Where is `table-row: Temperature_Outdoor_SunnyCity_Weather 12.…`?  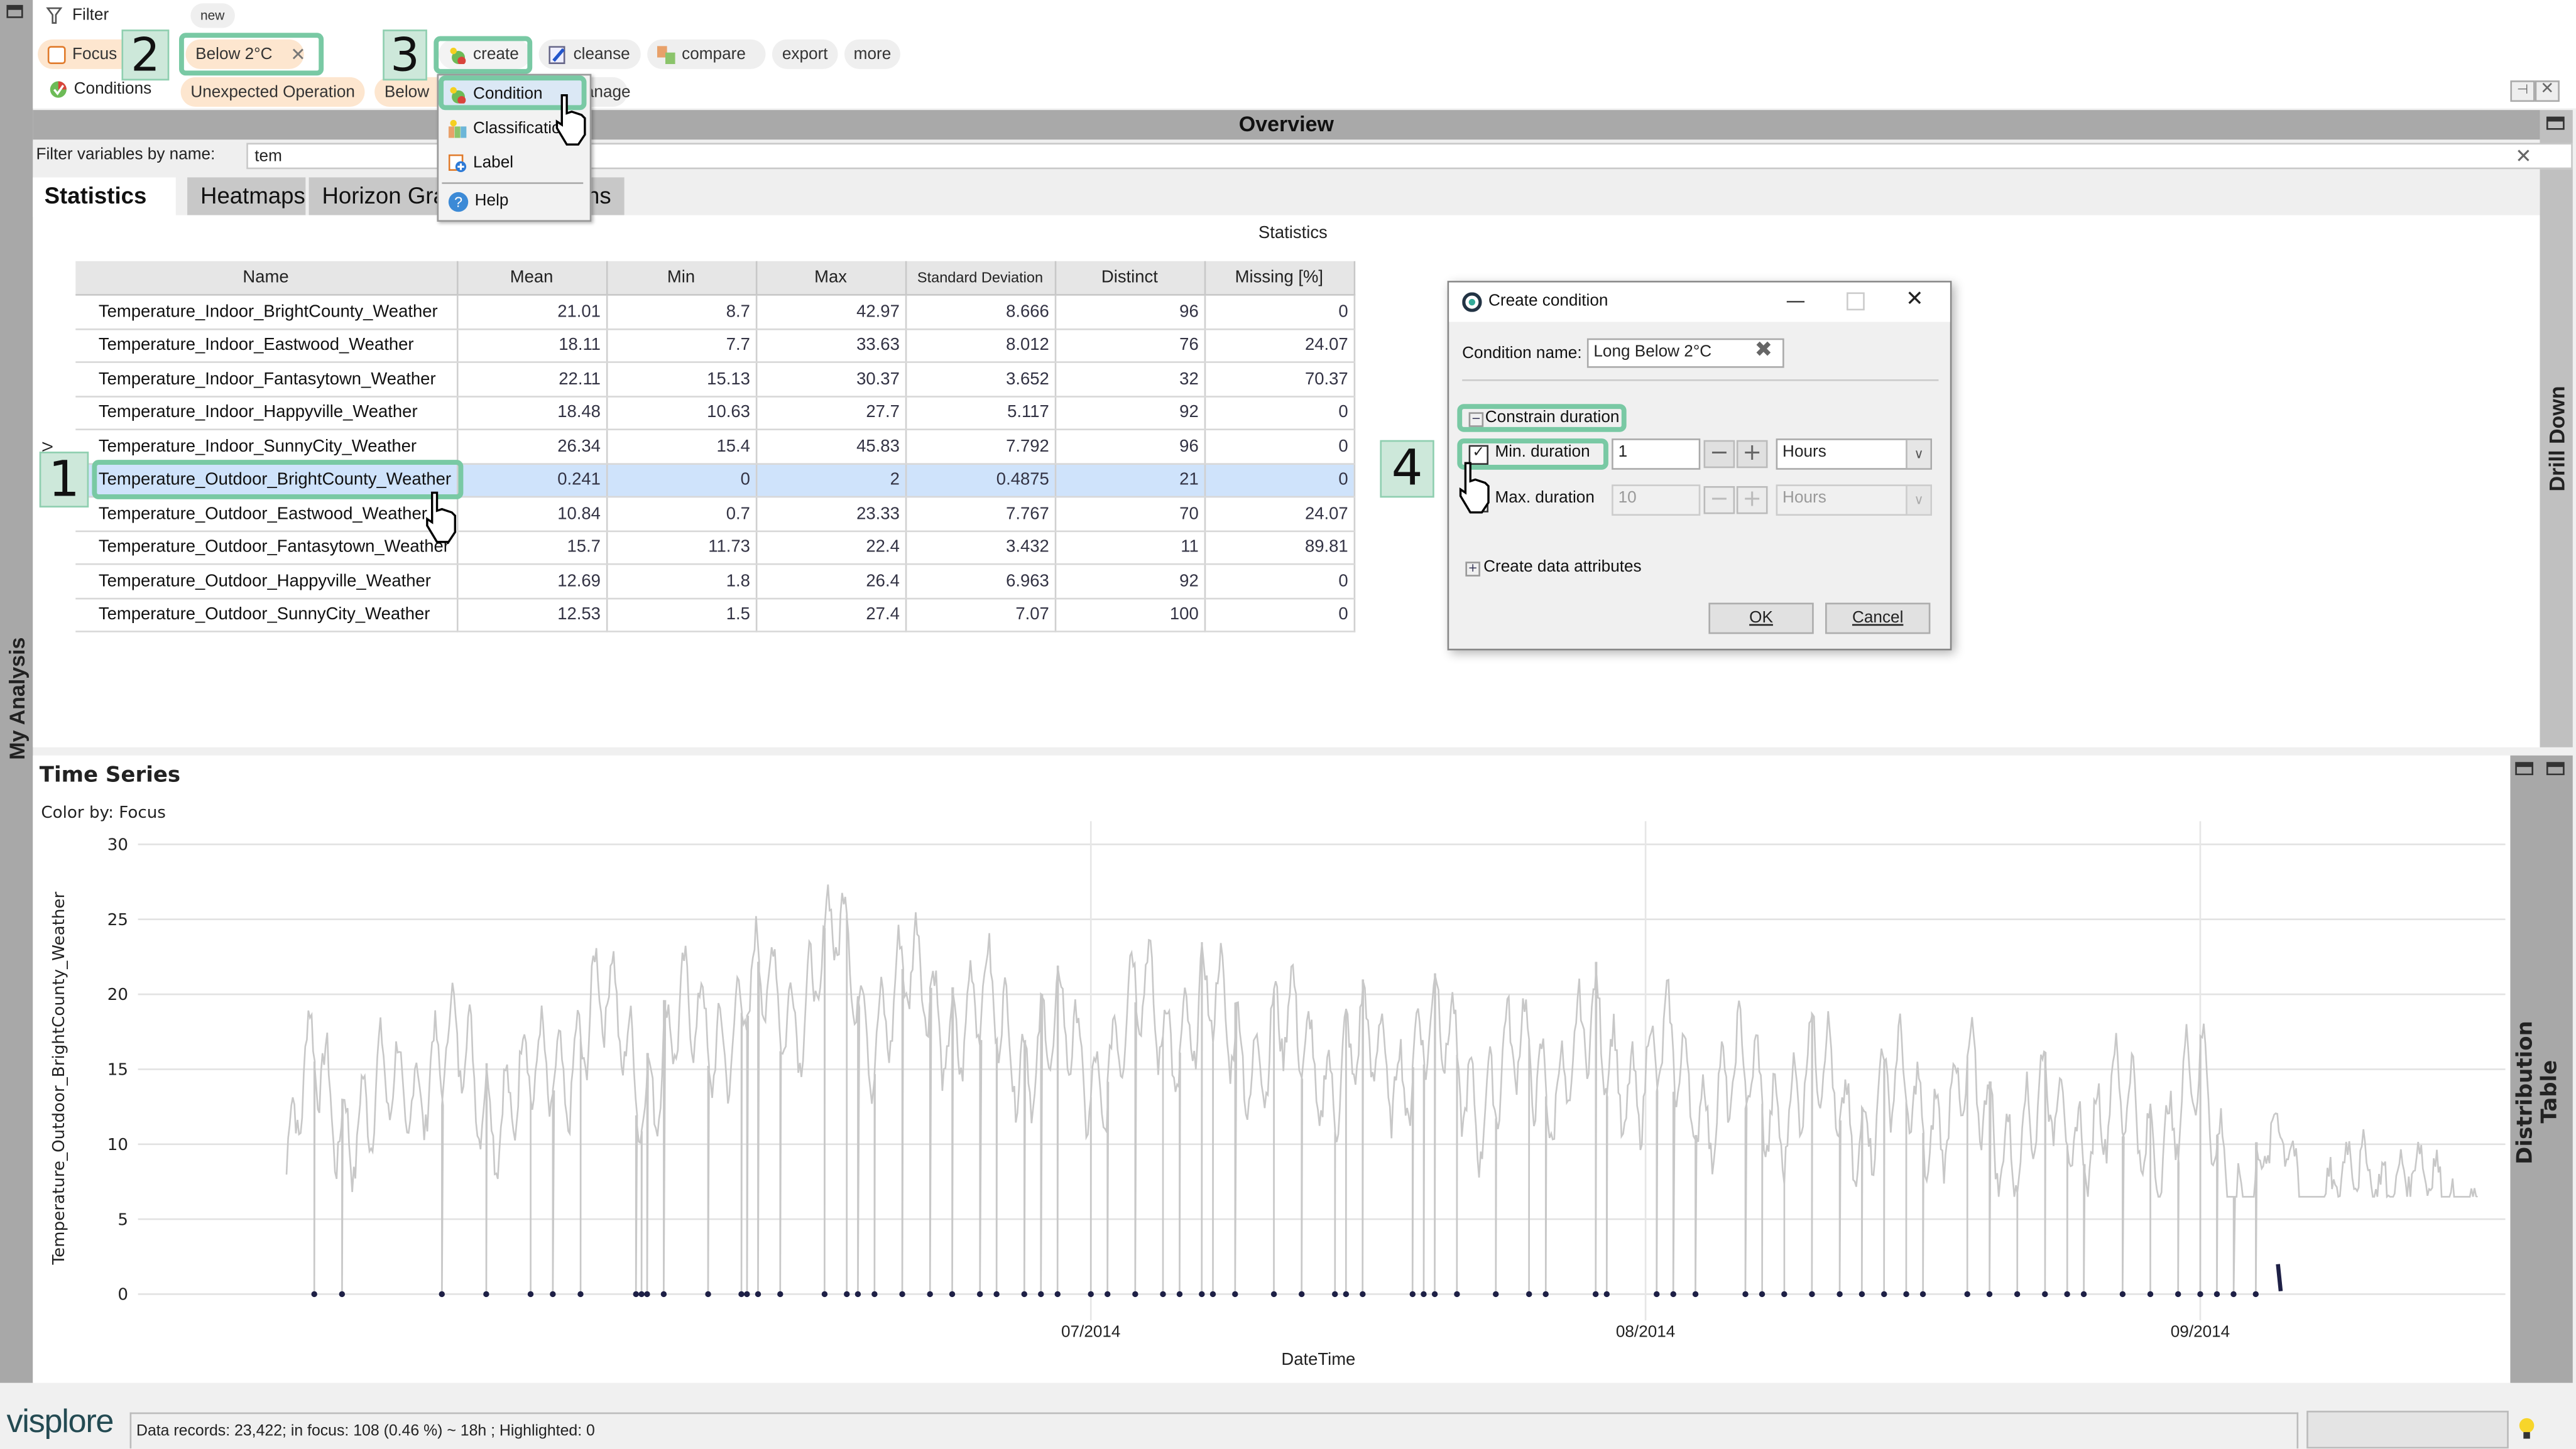
table-row: Temperature_Outdoor_SunnyCity_Weather 12.… is located at coordinates (715, 614).